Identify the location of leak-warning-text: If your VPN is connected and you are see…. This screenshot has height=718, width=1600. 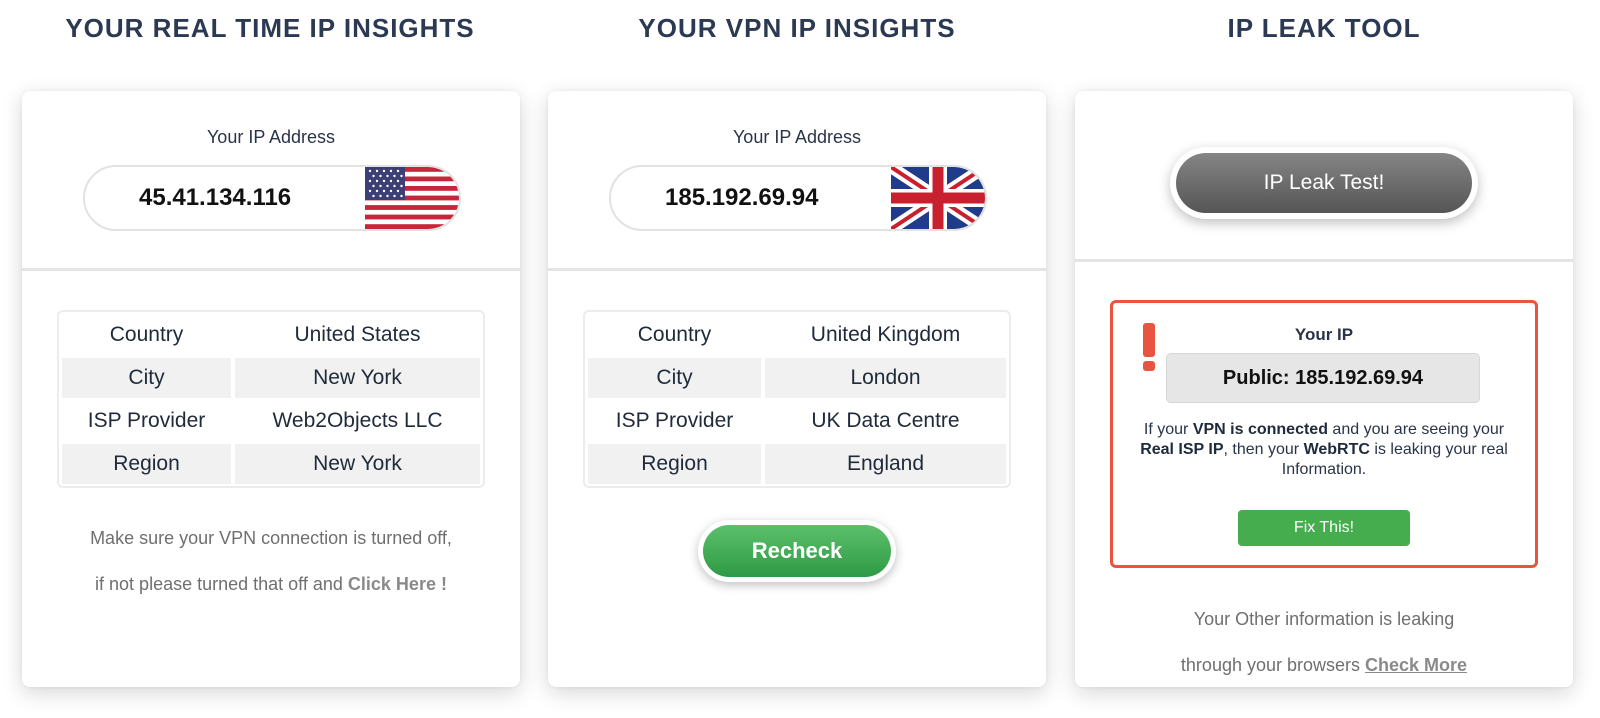
(1324, 449).